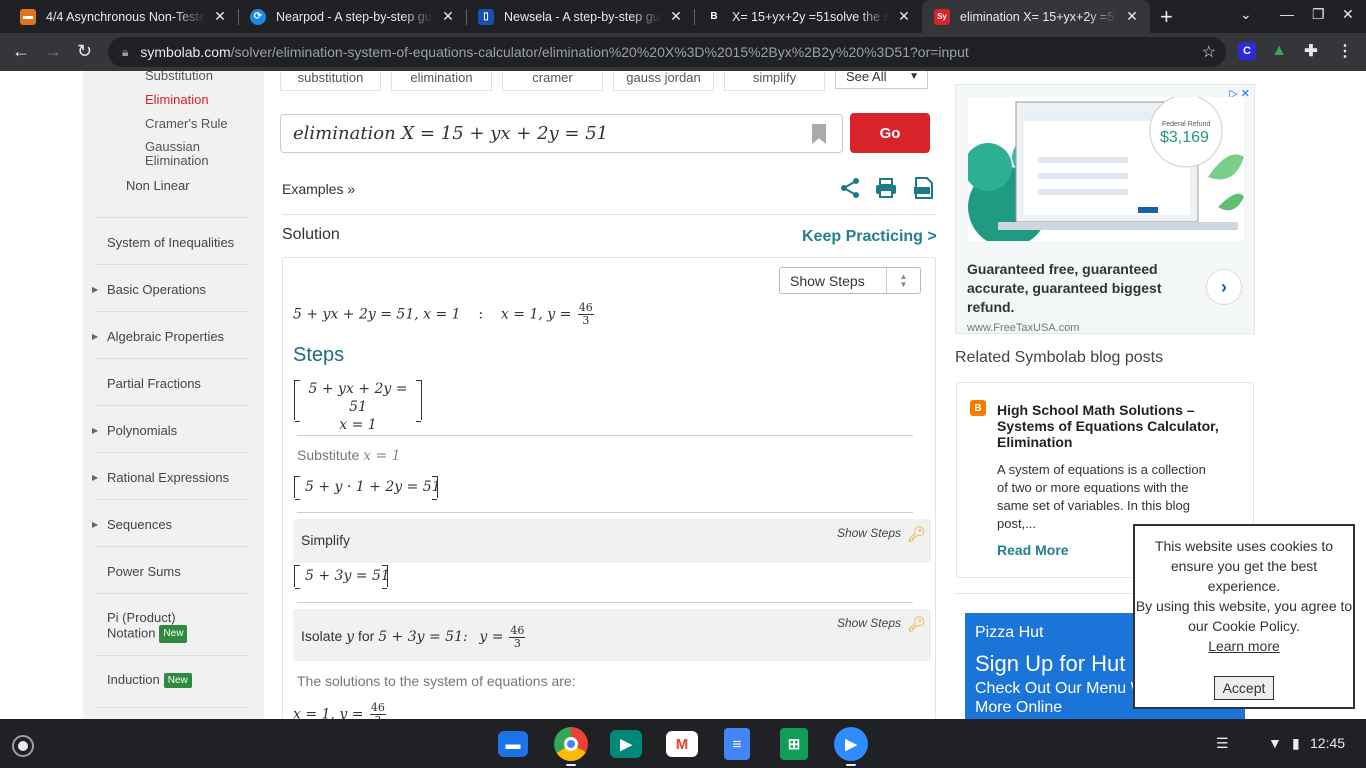 Image resolution: width=1366 pixels, height=768 pixels. I want to click on sidebar-item-power-sums: Power Sums, so click(144, 571).